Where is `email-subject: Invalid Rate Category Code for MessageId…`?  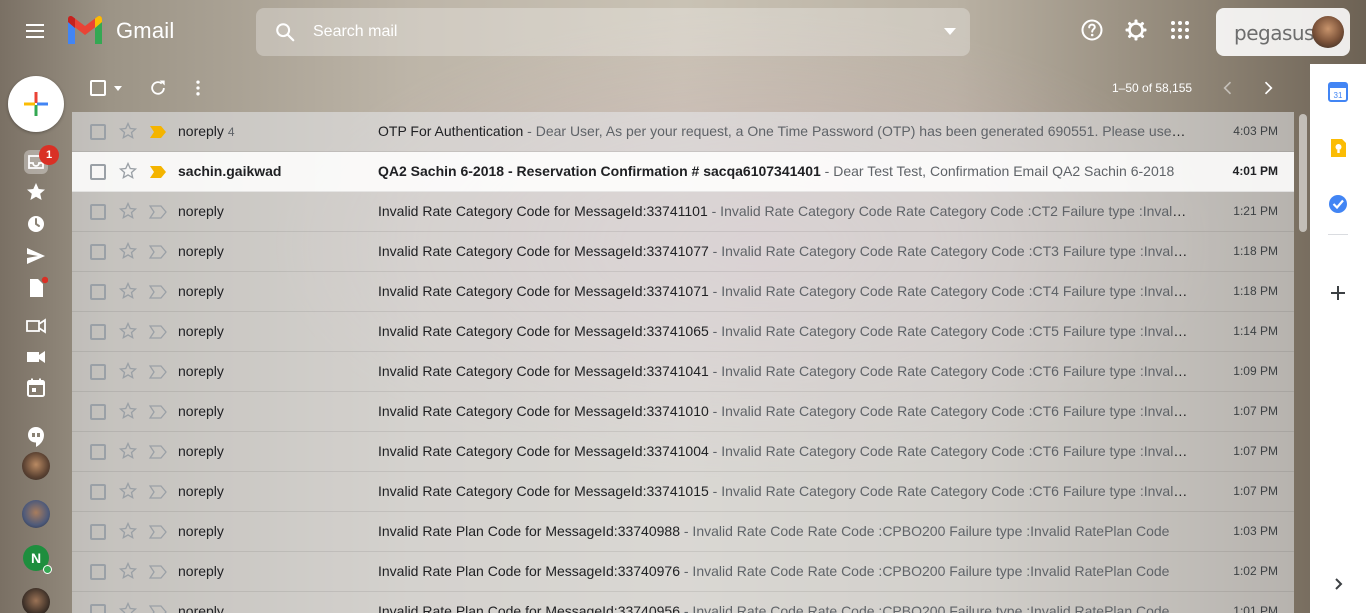
email-subject: Invalid Rate Category Code for MessageId… is located at coordinates (543, 451).